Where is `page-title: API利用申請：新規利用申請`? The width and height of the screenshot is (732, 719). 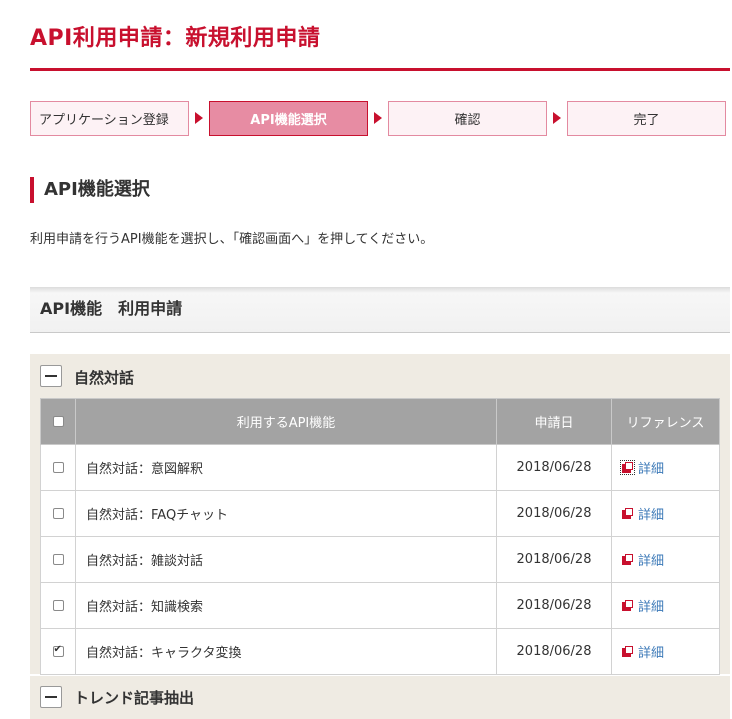 page-title: API利用申請：新規利用申請 is located at coordinates (175, 38).